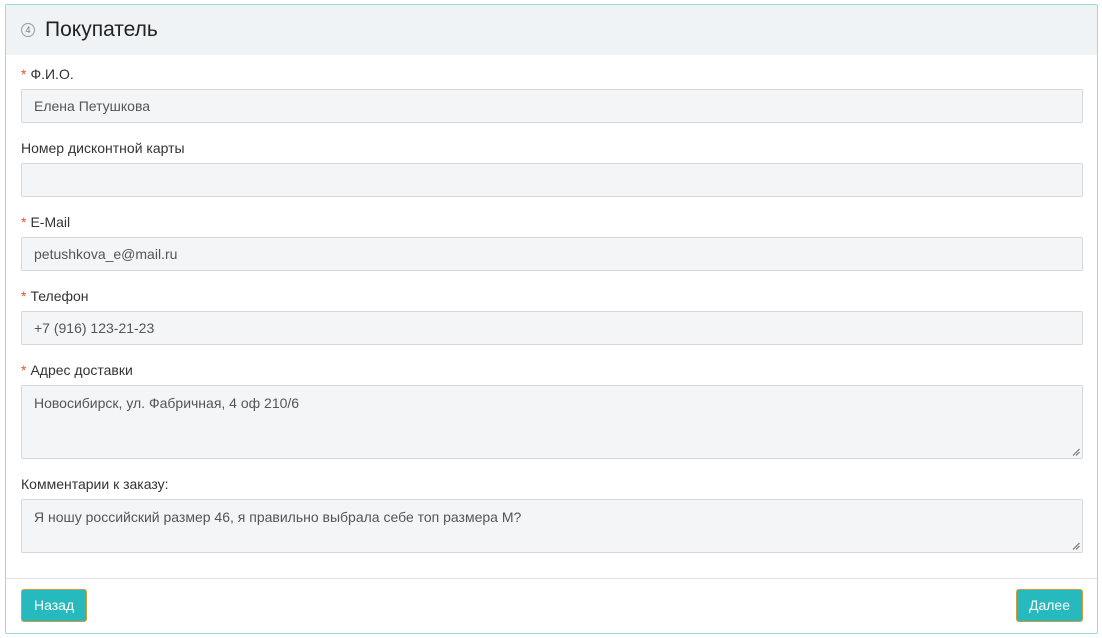  What do you see at coordinates (552, 106) in the screenshot?
I see `fio-input: Елена Петушкова` at bounding box center [552, 106].